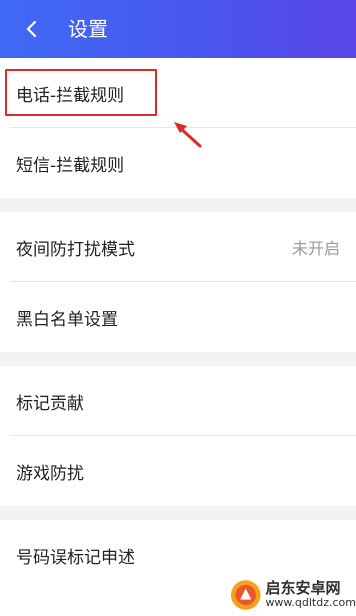 This screenshot has width=356, height=616. What do you see at coordinates (310, 602) in the screenshot?
I see `watermark-url: www.qdltdz.com` at bounding box center [310, 602].